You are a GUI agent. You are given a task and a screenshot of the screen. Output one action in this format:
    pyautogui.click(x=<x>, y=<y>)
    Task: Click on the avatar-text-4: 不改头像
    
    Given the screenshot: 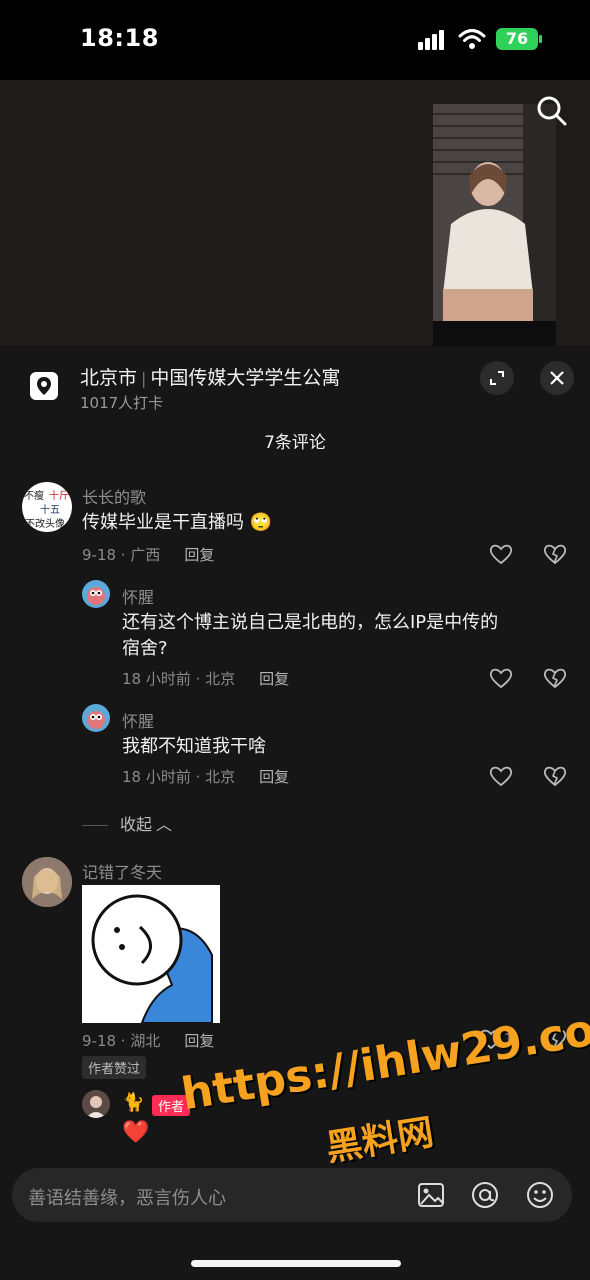 What is the action you would take?
    pyautogui.click(x=45, y=524)
    